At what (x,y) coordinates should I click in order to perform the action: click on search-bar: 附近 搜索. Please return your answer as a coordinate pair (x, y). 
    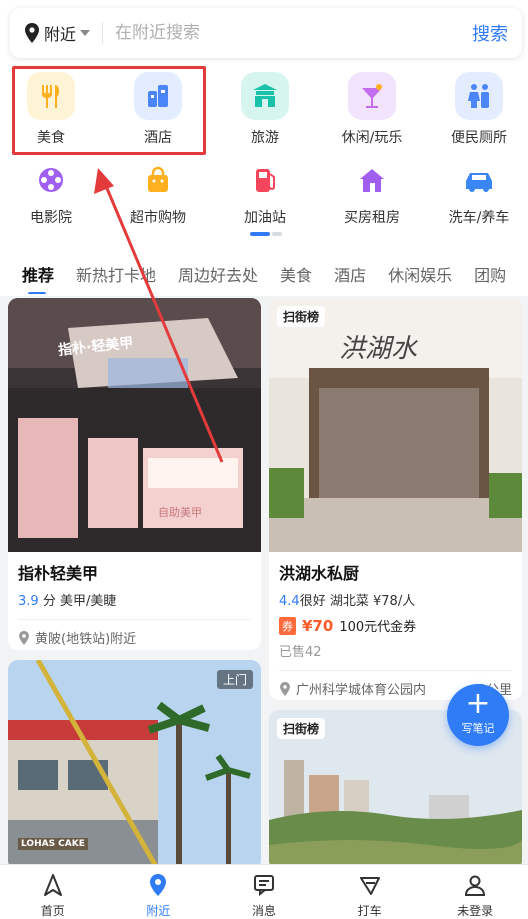
    Looking at the image, I should click on (266, 33).